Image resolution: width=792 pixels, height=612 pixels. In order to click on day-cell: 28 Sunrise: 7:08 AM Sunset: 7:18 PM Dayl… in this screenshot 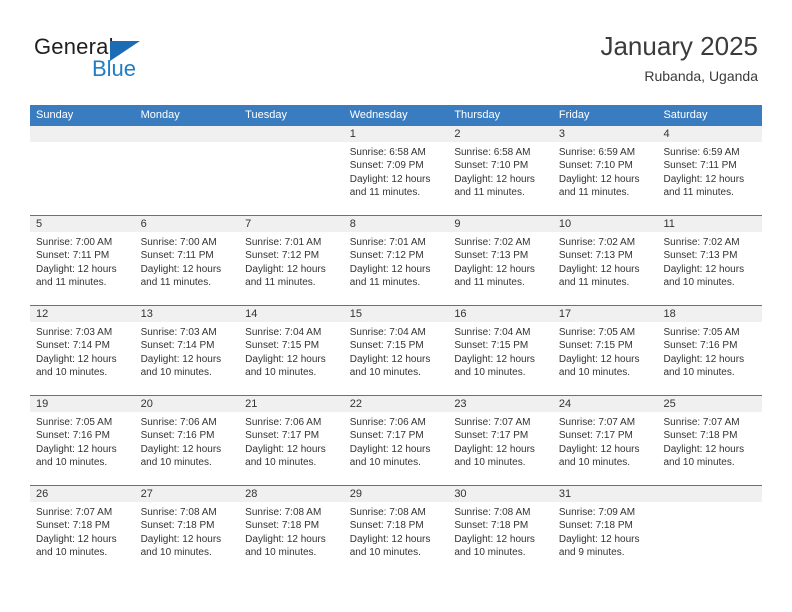, I will do `click(291, 530)`.